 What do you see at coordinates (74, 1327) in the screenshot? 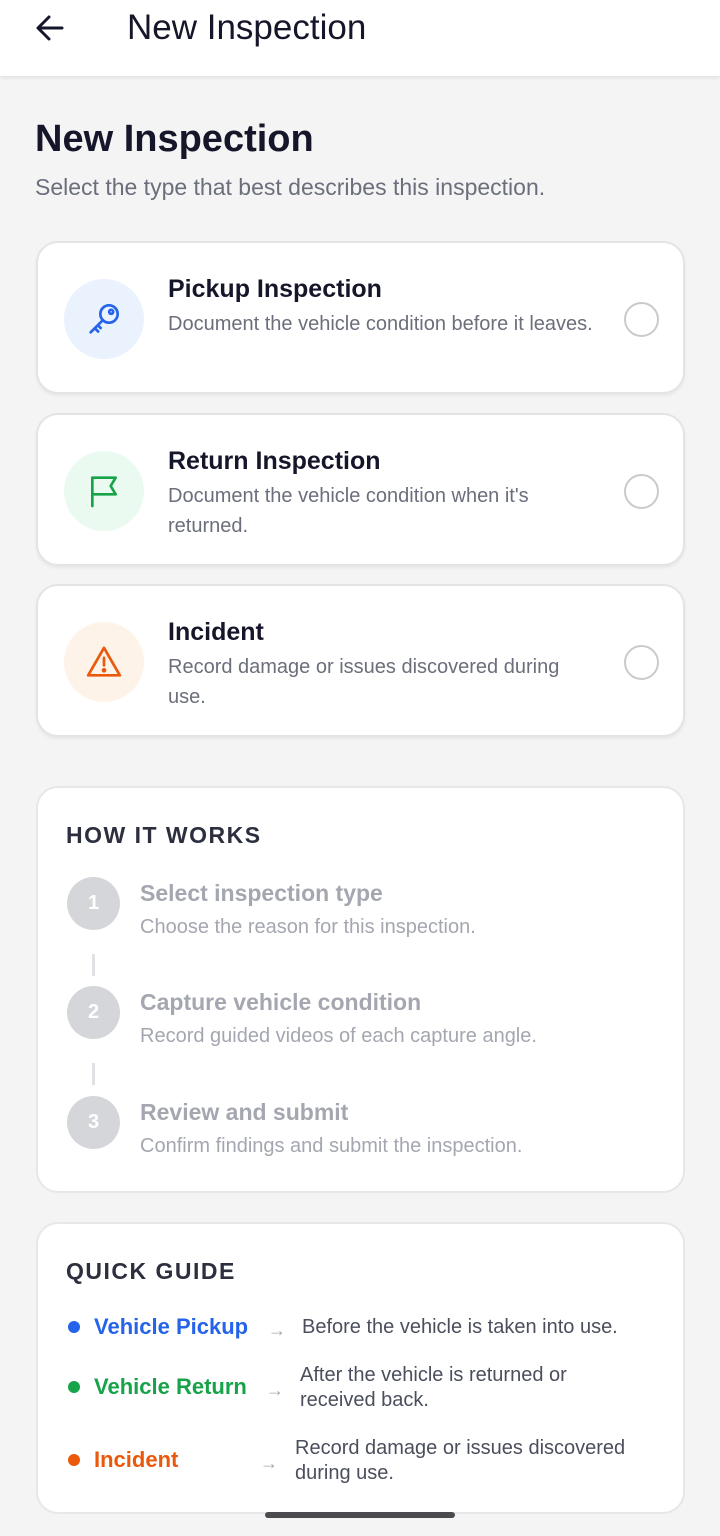
I see `guide-dot-pickup` at bounding box center [74, 1327].